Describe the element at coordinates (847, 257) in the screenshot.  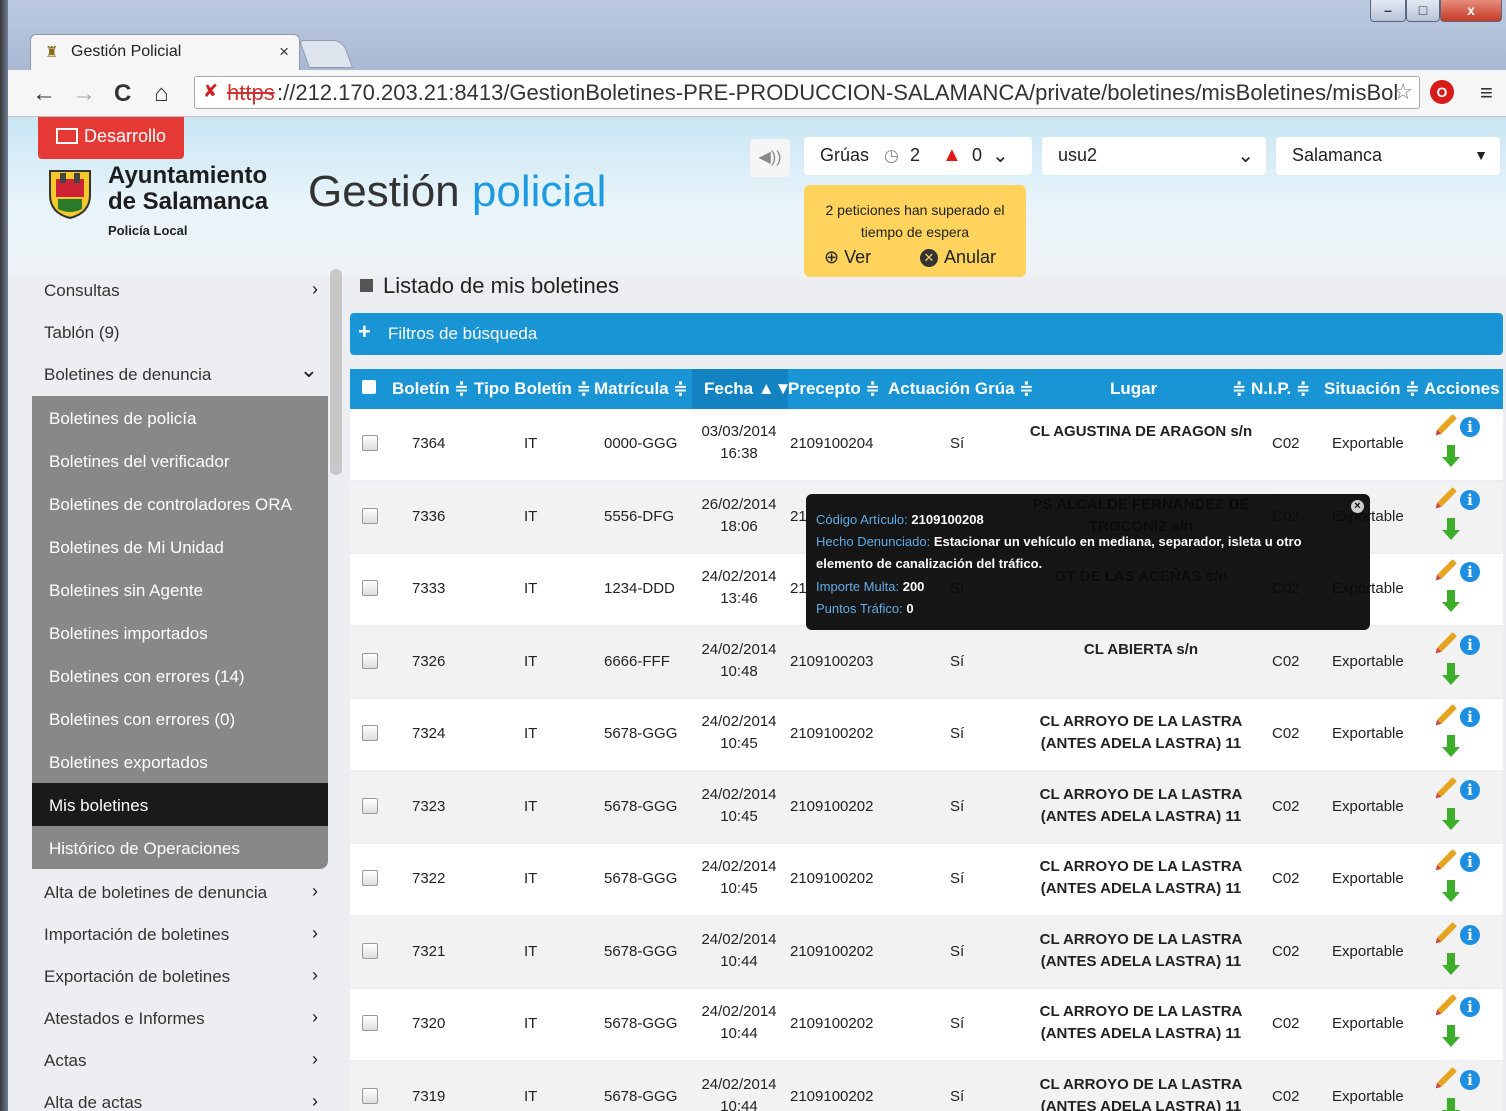
I see `view-button: ⊕ Ver` at that location.